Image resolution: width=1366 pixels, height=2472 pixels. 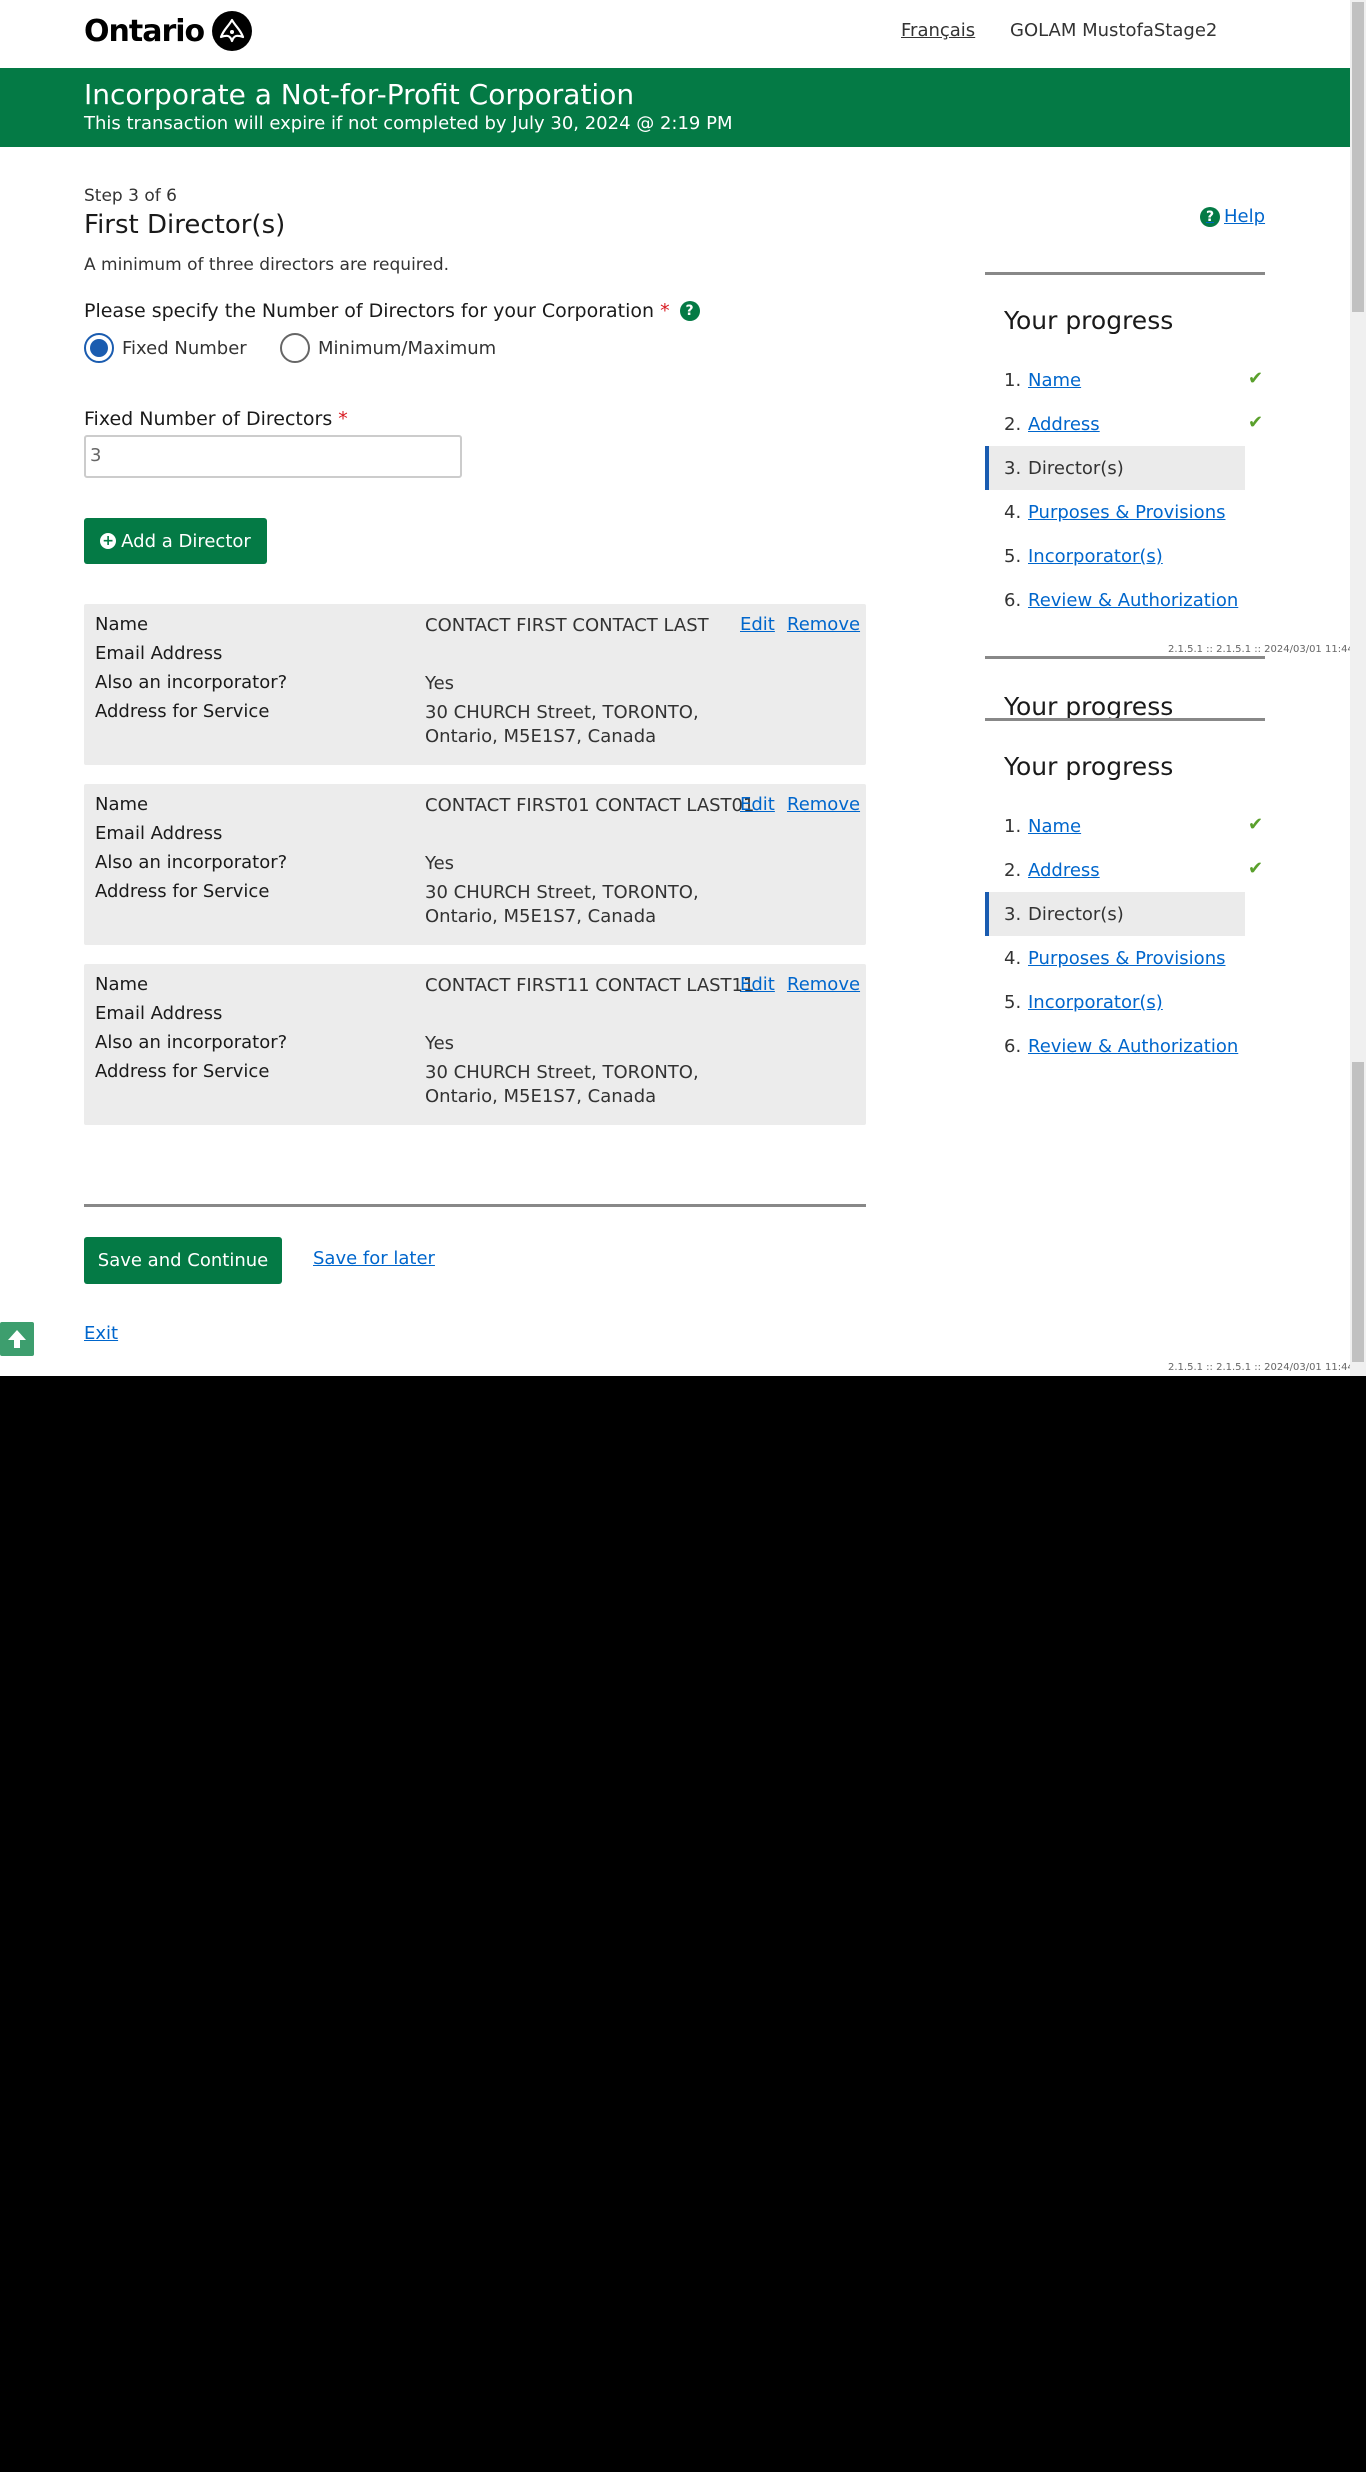 I want to click on language-toggle-link: Français, so click(x=938, y=30).